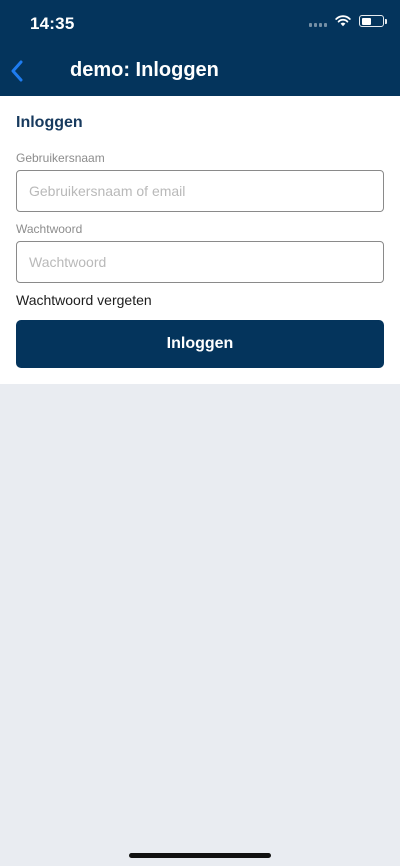 This screenshot has width=400, height=866. Describe the element at coordinates (343, 21) in the screenshot. I see `wifi-icon` at that location.